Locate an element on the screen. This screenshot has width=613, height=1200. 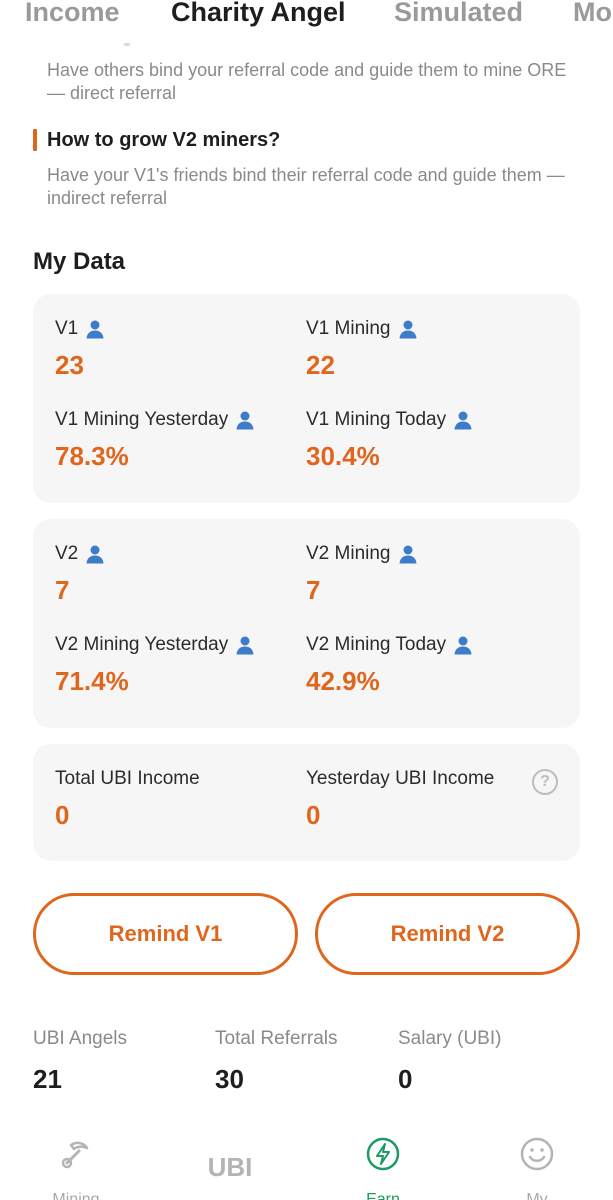
tab-income: Income is located at coordinates (72, 14).